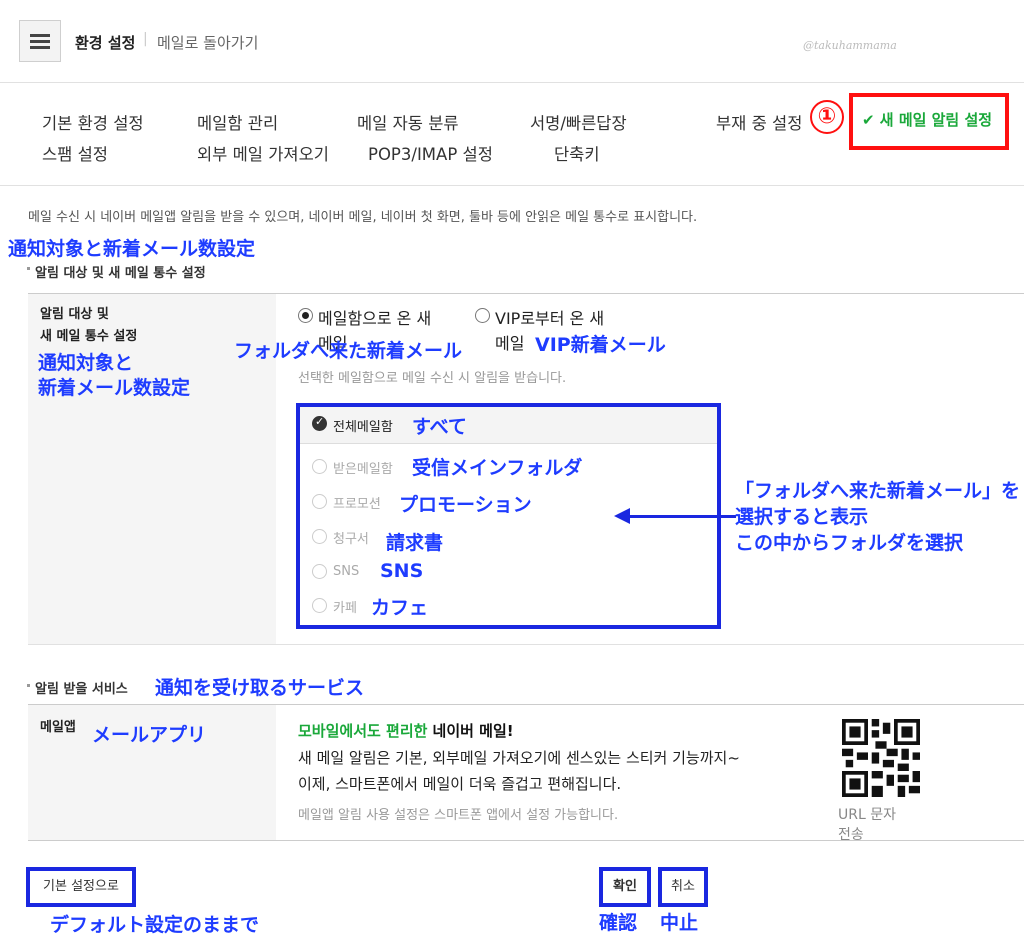  What do you see at coordinates (346, 571) in the screenshot?
I see `folder-label-sns: SNS` at bounding box center [346, 571].